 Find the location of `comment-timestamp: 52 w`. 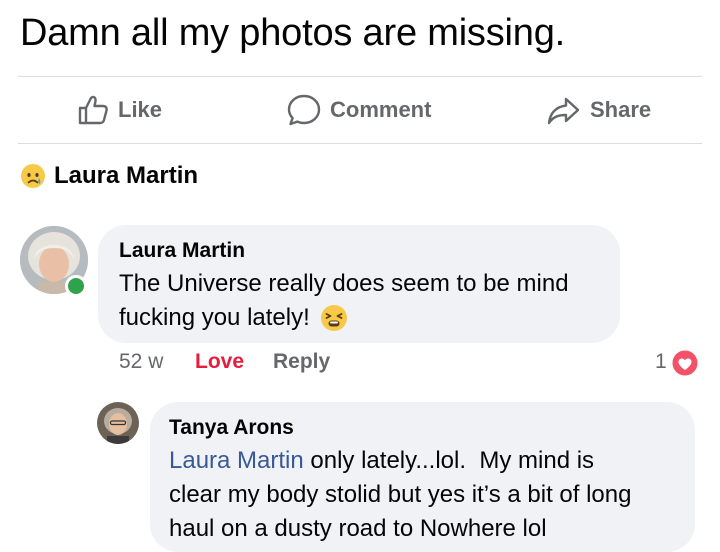

comment-timestamp: 52 w is located at coordinates (141, 362).